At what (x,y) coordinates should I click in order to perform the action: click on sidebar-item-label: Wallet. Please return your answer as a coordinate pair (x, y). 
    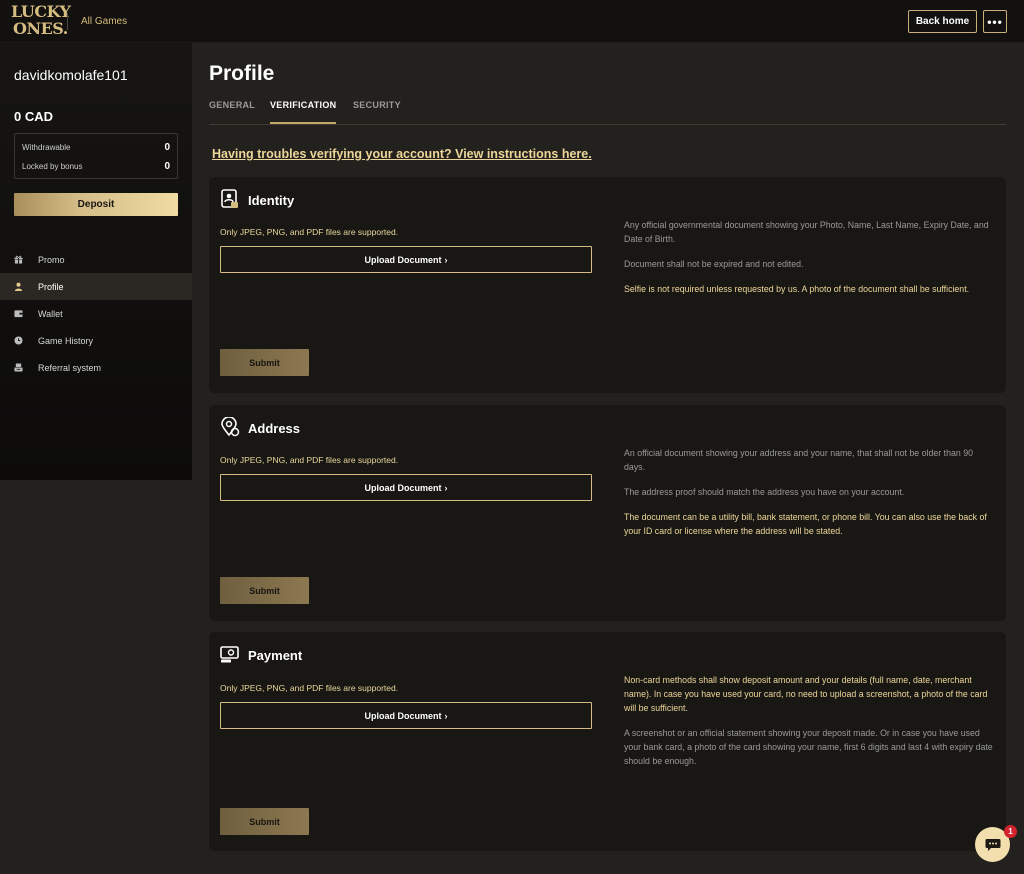
    Looking at the image, I should click on (50, 313).